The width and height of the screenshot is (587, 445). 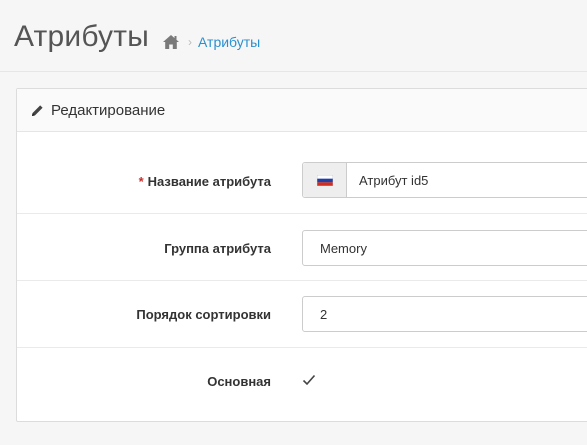 I want to click on sort-order-input: 2, so click(x=444, y=314).